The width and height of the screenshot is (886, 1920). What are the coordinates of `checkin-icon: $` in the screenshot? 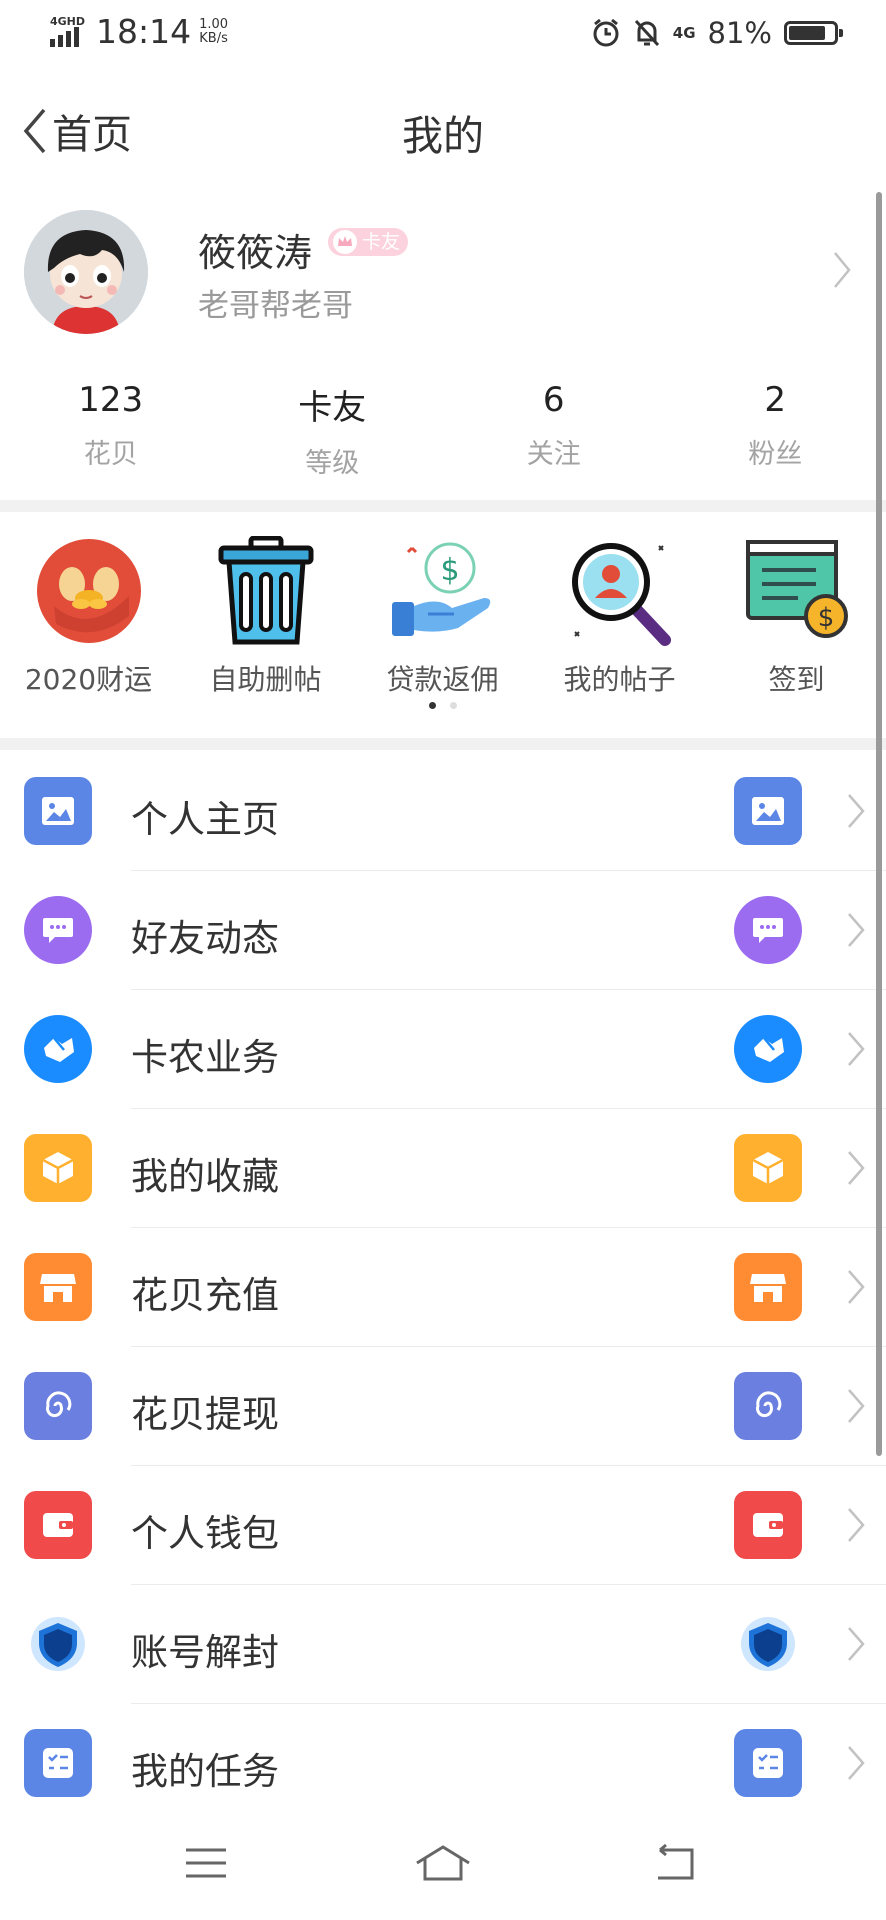 It's located at (797, 591).